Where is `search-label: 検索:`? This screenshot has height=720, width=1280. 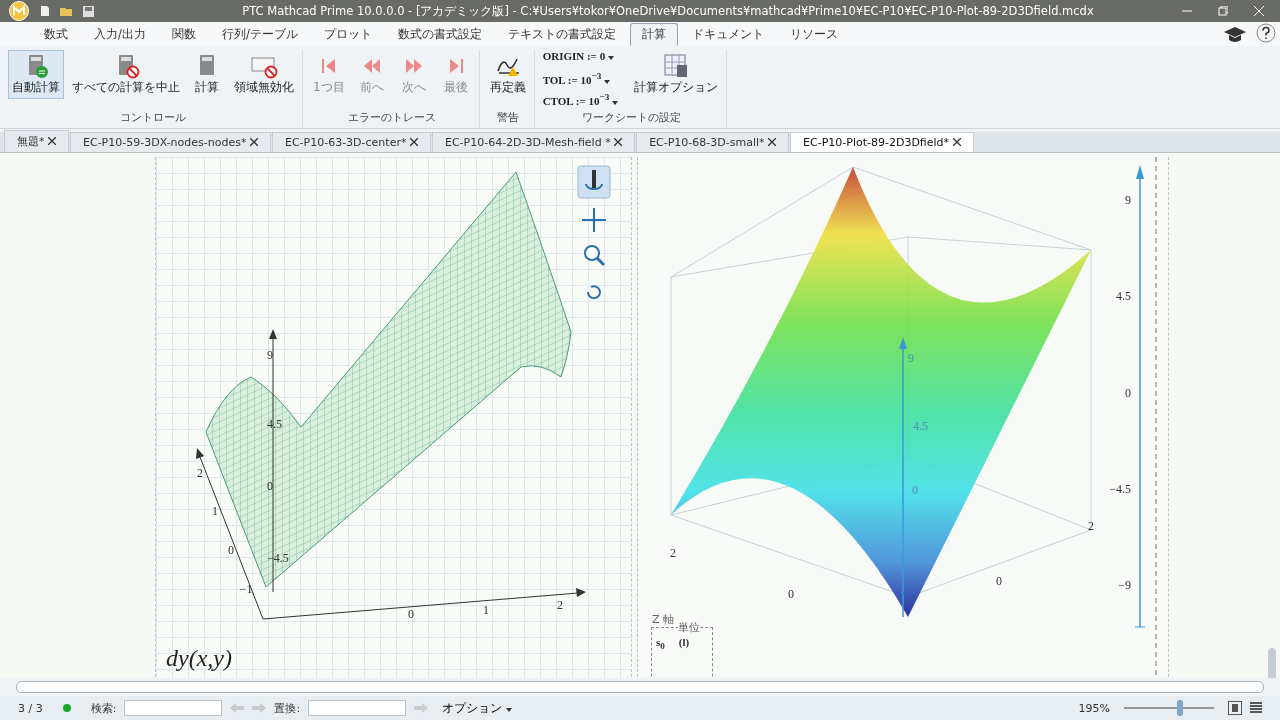 search-label: 検索: is located at coordinates (103, 708).